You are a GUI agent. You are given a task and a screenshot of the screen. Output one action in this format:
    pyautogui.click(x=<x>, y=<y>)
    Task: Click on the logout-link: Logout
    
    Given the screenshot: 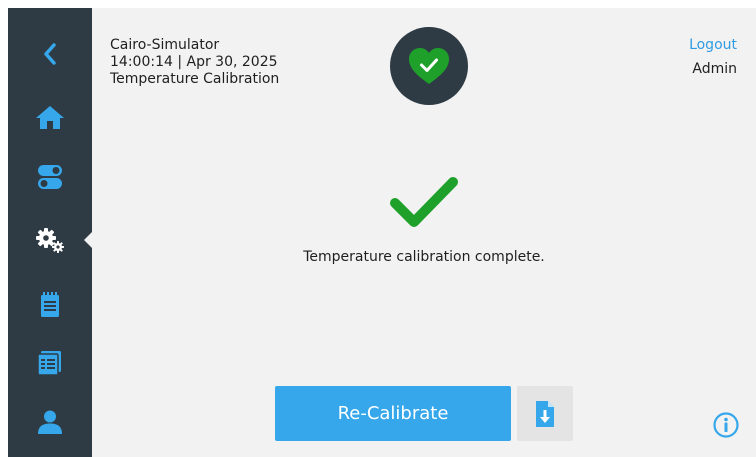 What is the action you would take?
    pyautogui.click(x=713, y=45)
    